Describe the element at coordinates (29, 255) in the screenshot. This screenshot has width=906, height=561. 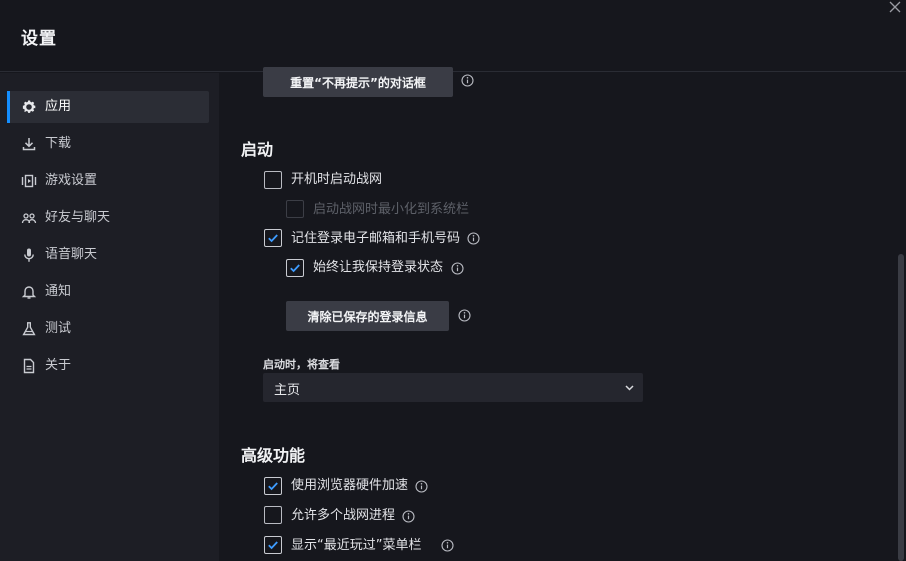
I see `microphone-icon` at that location.